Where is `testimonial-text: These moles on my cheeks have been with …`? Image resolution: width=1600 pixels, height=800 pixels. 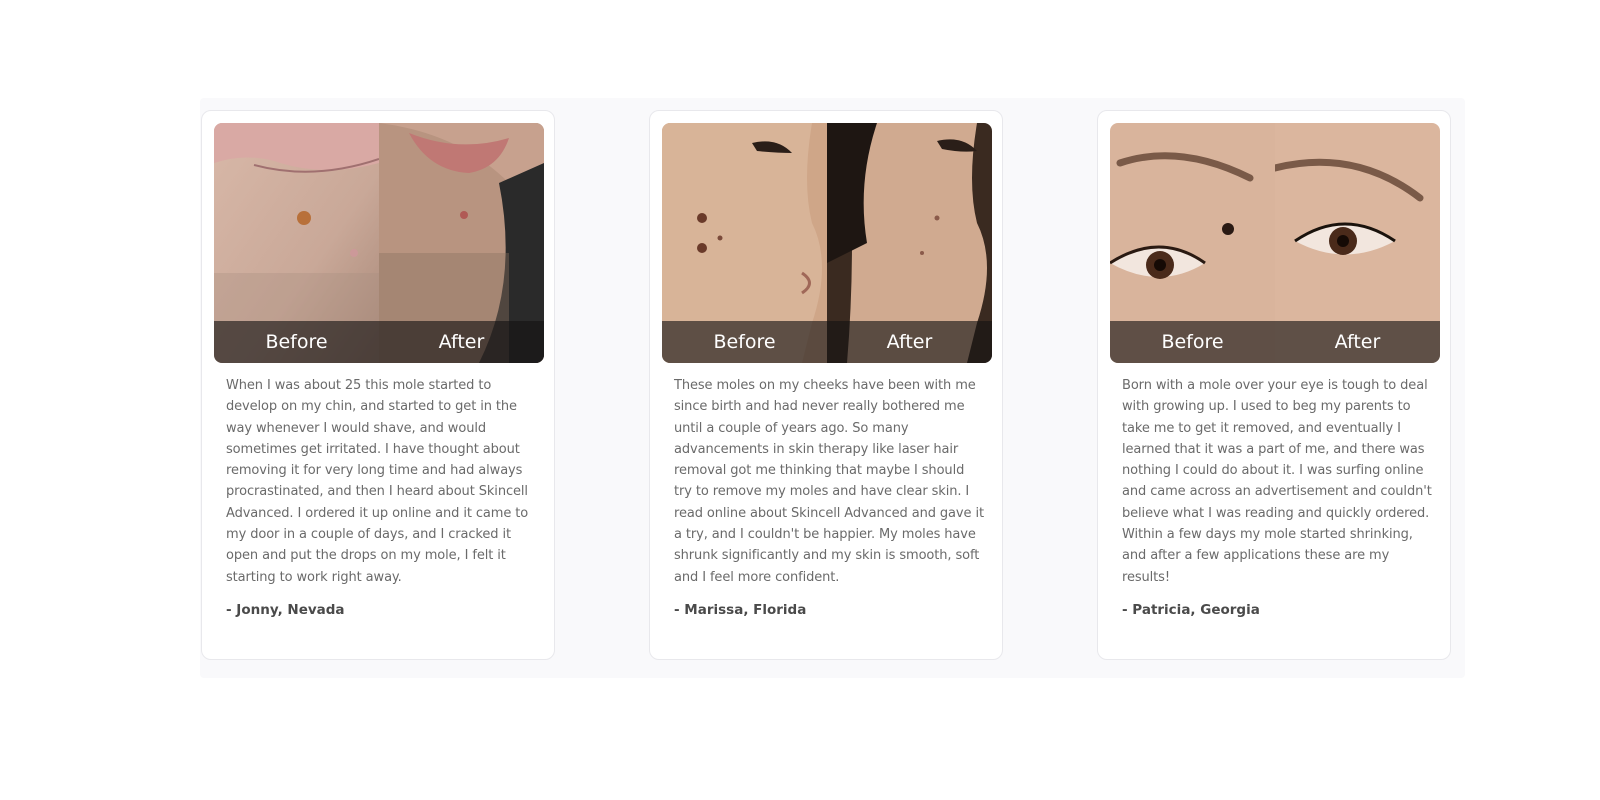 testimonial-text: These moles on my cheeks have been with … is located at coordinates (829, 481).